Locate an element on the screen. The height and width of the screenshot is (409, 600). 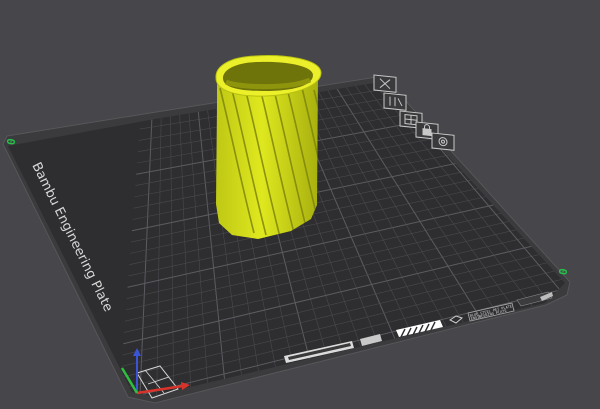
compare-icon is located at coordinates (395, 101).